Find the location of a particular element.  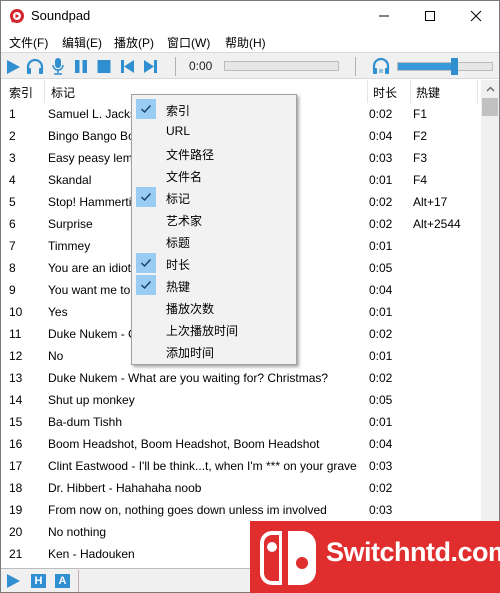

next-icon is located at coordinates (150, 66).